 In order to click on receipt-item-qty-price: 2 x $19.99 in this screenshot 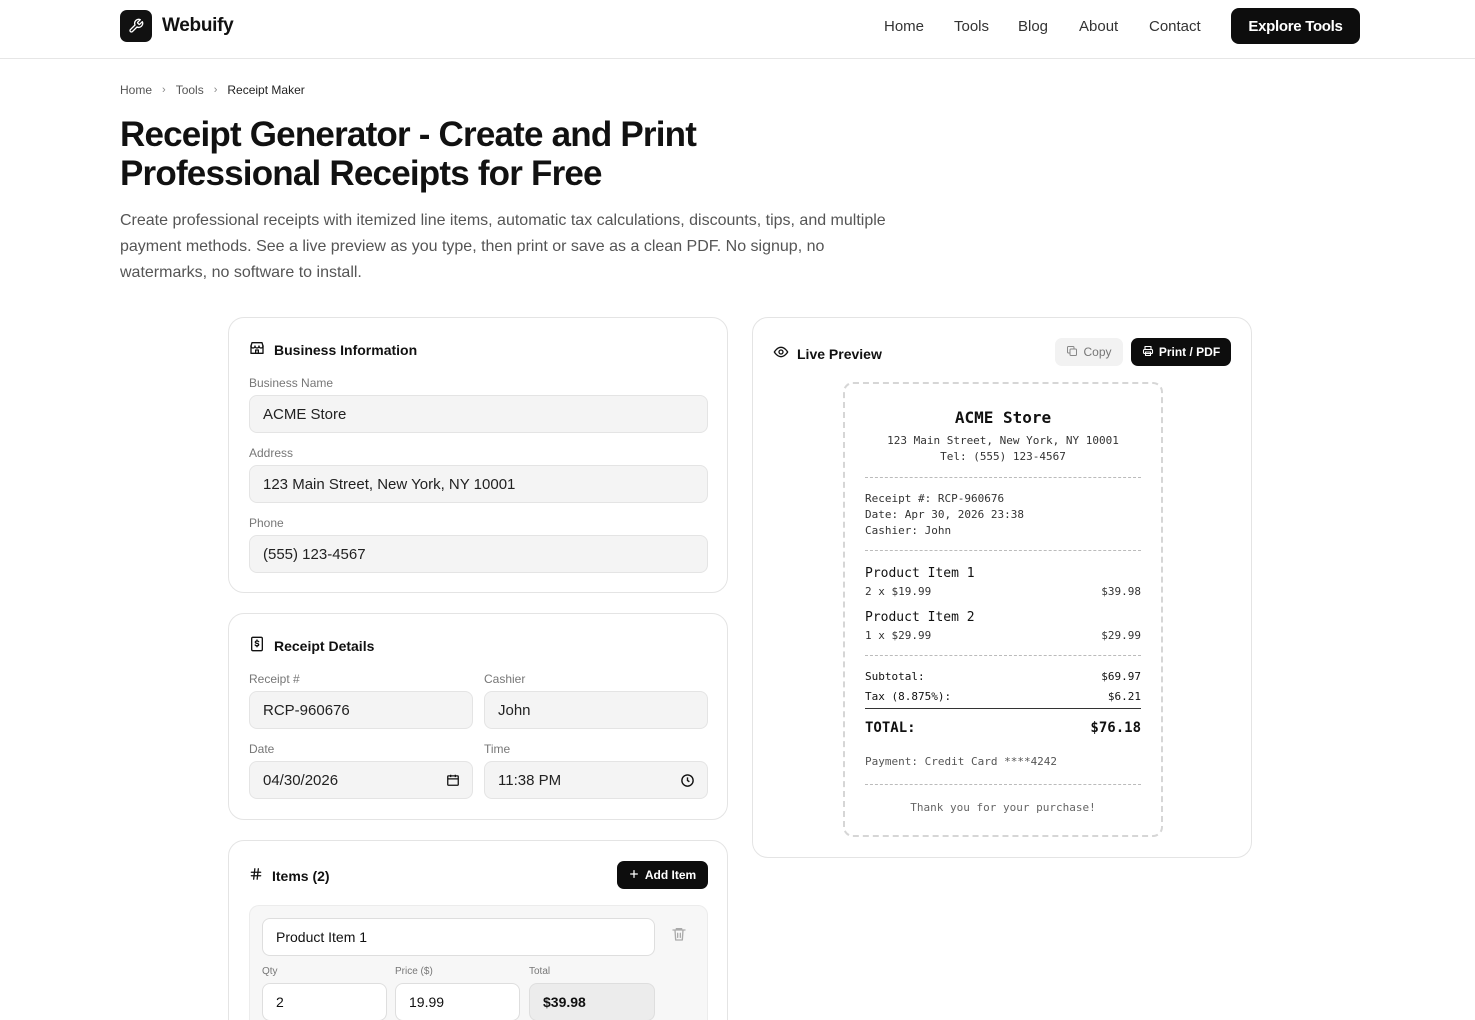, I will do `click(898, 591)`.